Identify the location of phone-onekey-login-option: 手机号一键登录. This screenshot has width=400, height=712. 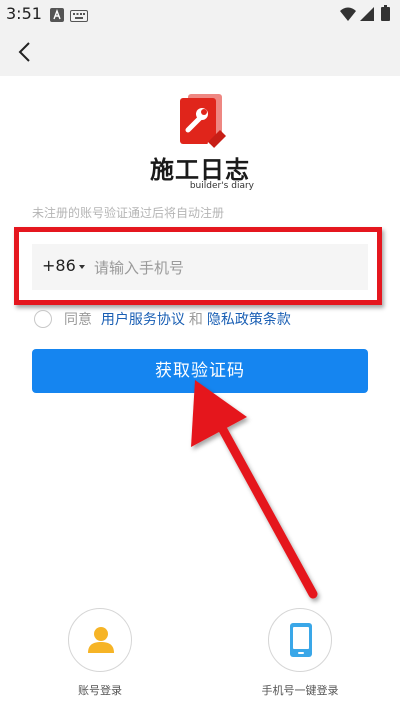
(300, 653).